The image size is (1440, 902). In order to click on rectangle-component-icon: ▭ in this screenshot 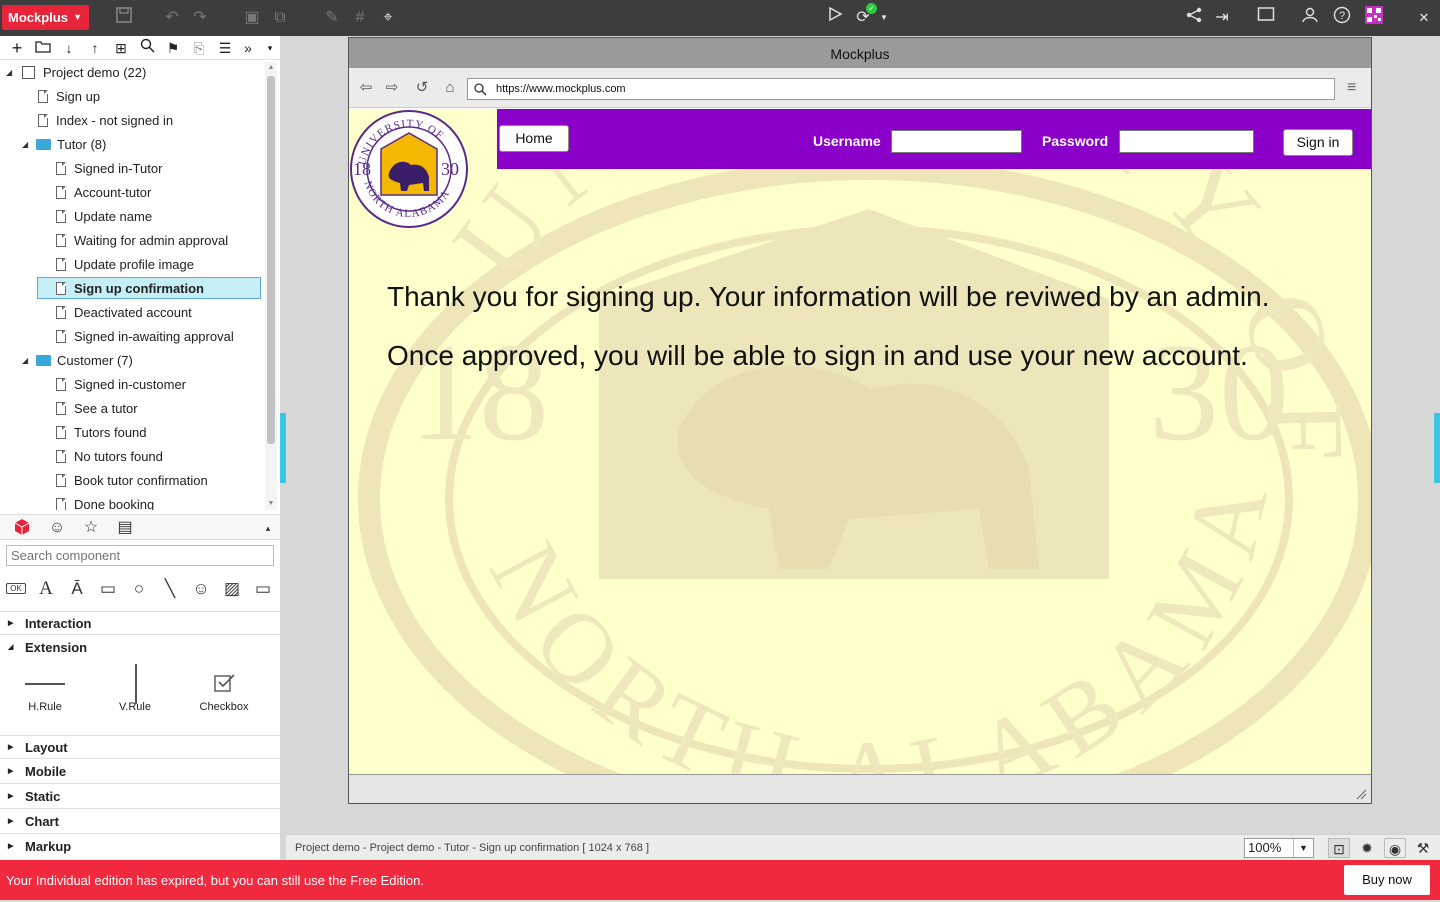, I will do `click(108, 589)`.